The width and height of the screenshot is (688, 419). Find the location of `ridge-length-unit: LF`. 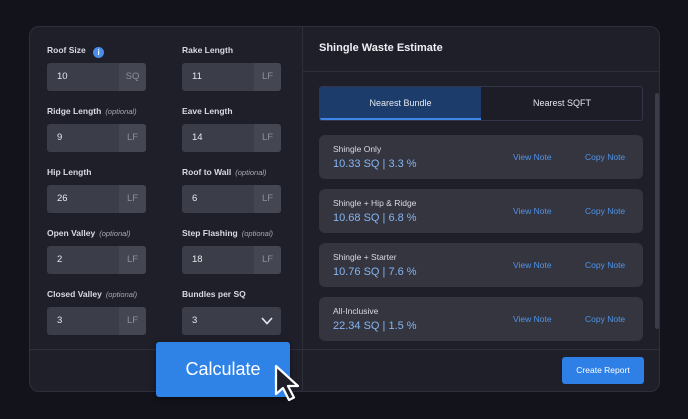

ridge-length-unit: LF is located at coordinates (132, 138).